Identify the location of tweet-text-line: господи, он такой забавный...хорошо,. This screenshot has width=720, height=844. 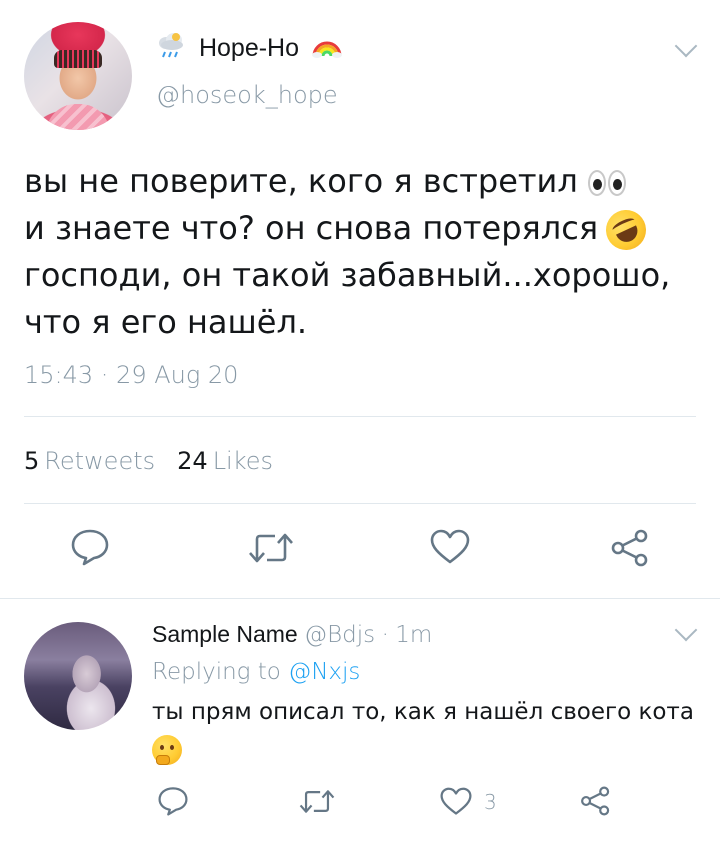
(347, 275).